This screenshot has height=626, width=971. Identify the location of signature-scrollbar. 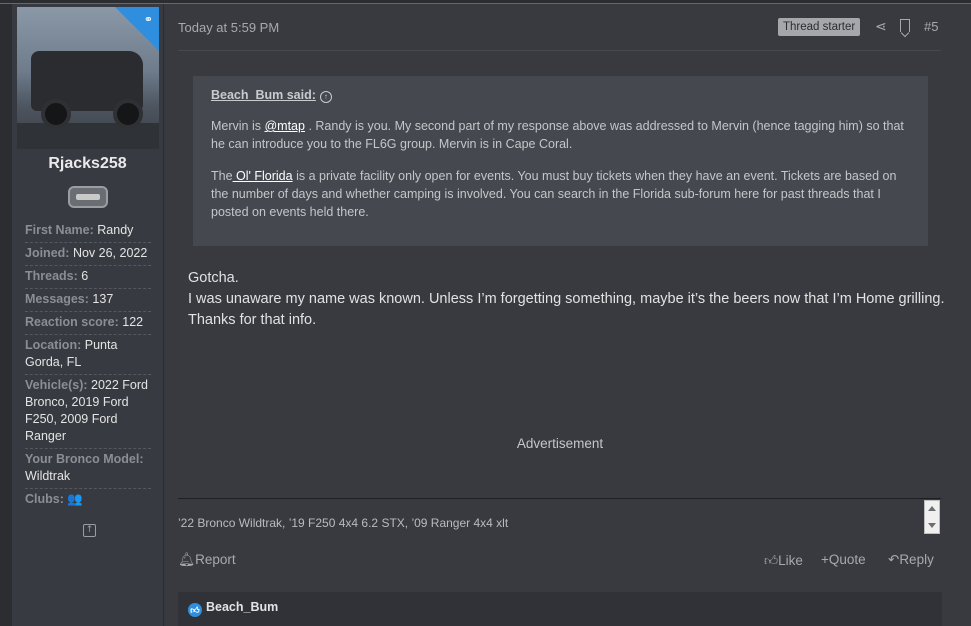
(932, 517).